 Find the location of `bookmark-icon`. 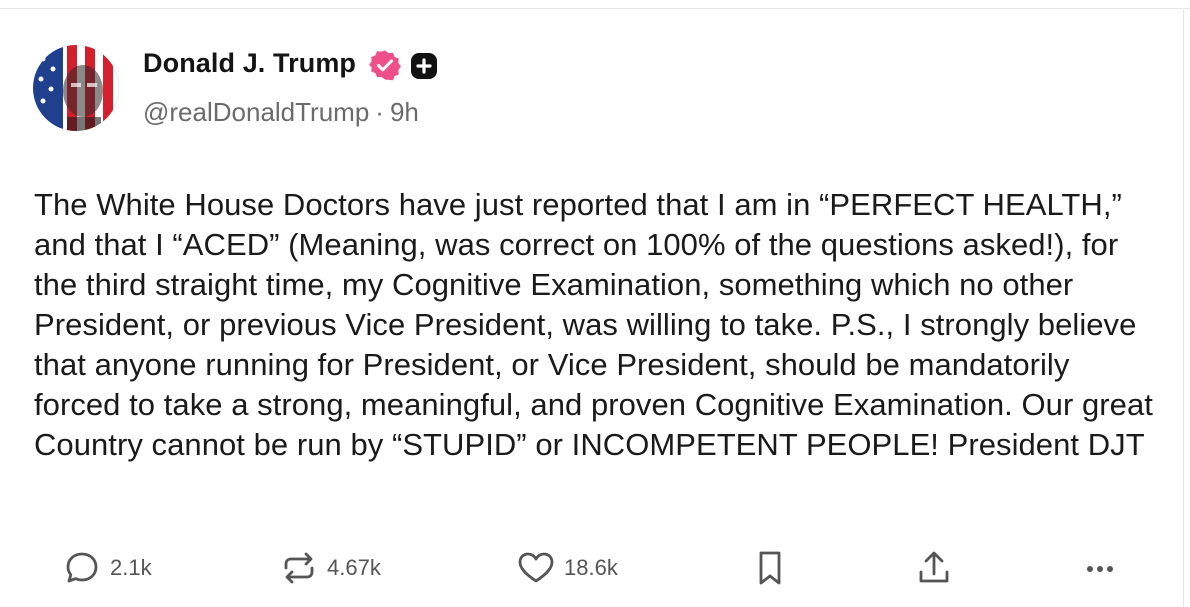

bookmark-icon is located at coordinates (770, 568).